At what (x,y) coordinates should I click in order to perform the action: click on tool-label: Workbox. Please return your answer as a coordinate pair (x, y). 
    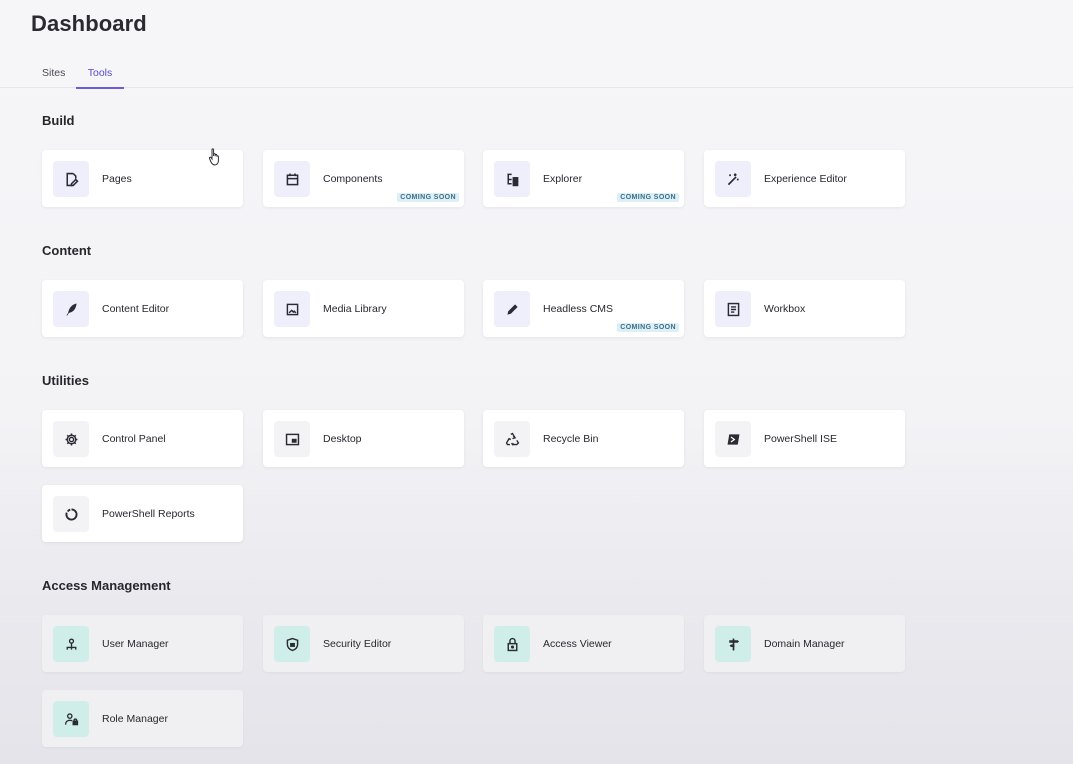
    Looking at the image, I should click on (785, 309).